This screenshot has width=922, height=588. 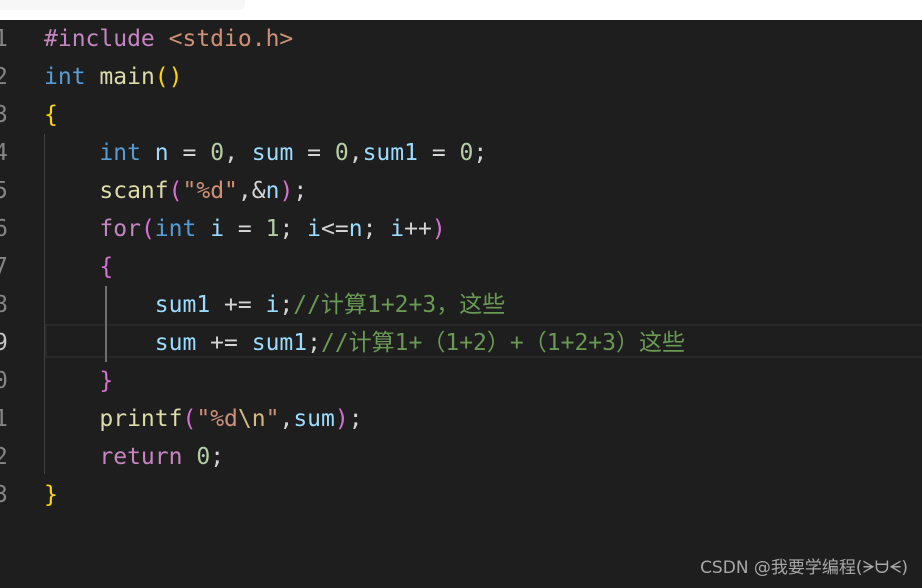 I want to click on code-token: <stdio.h>, so click(x=231, y=39).